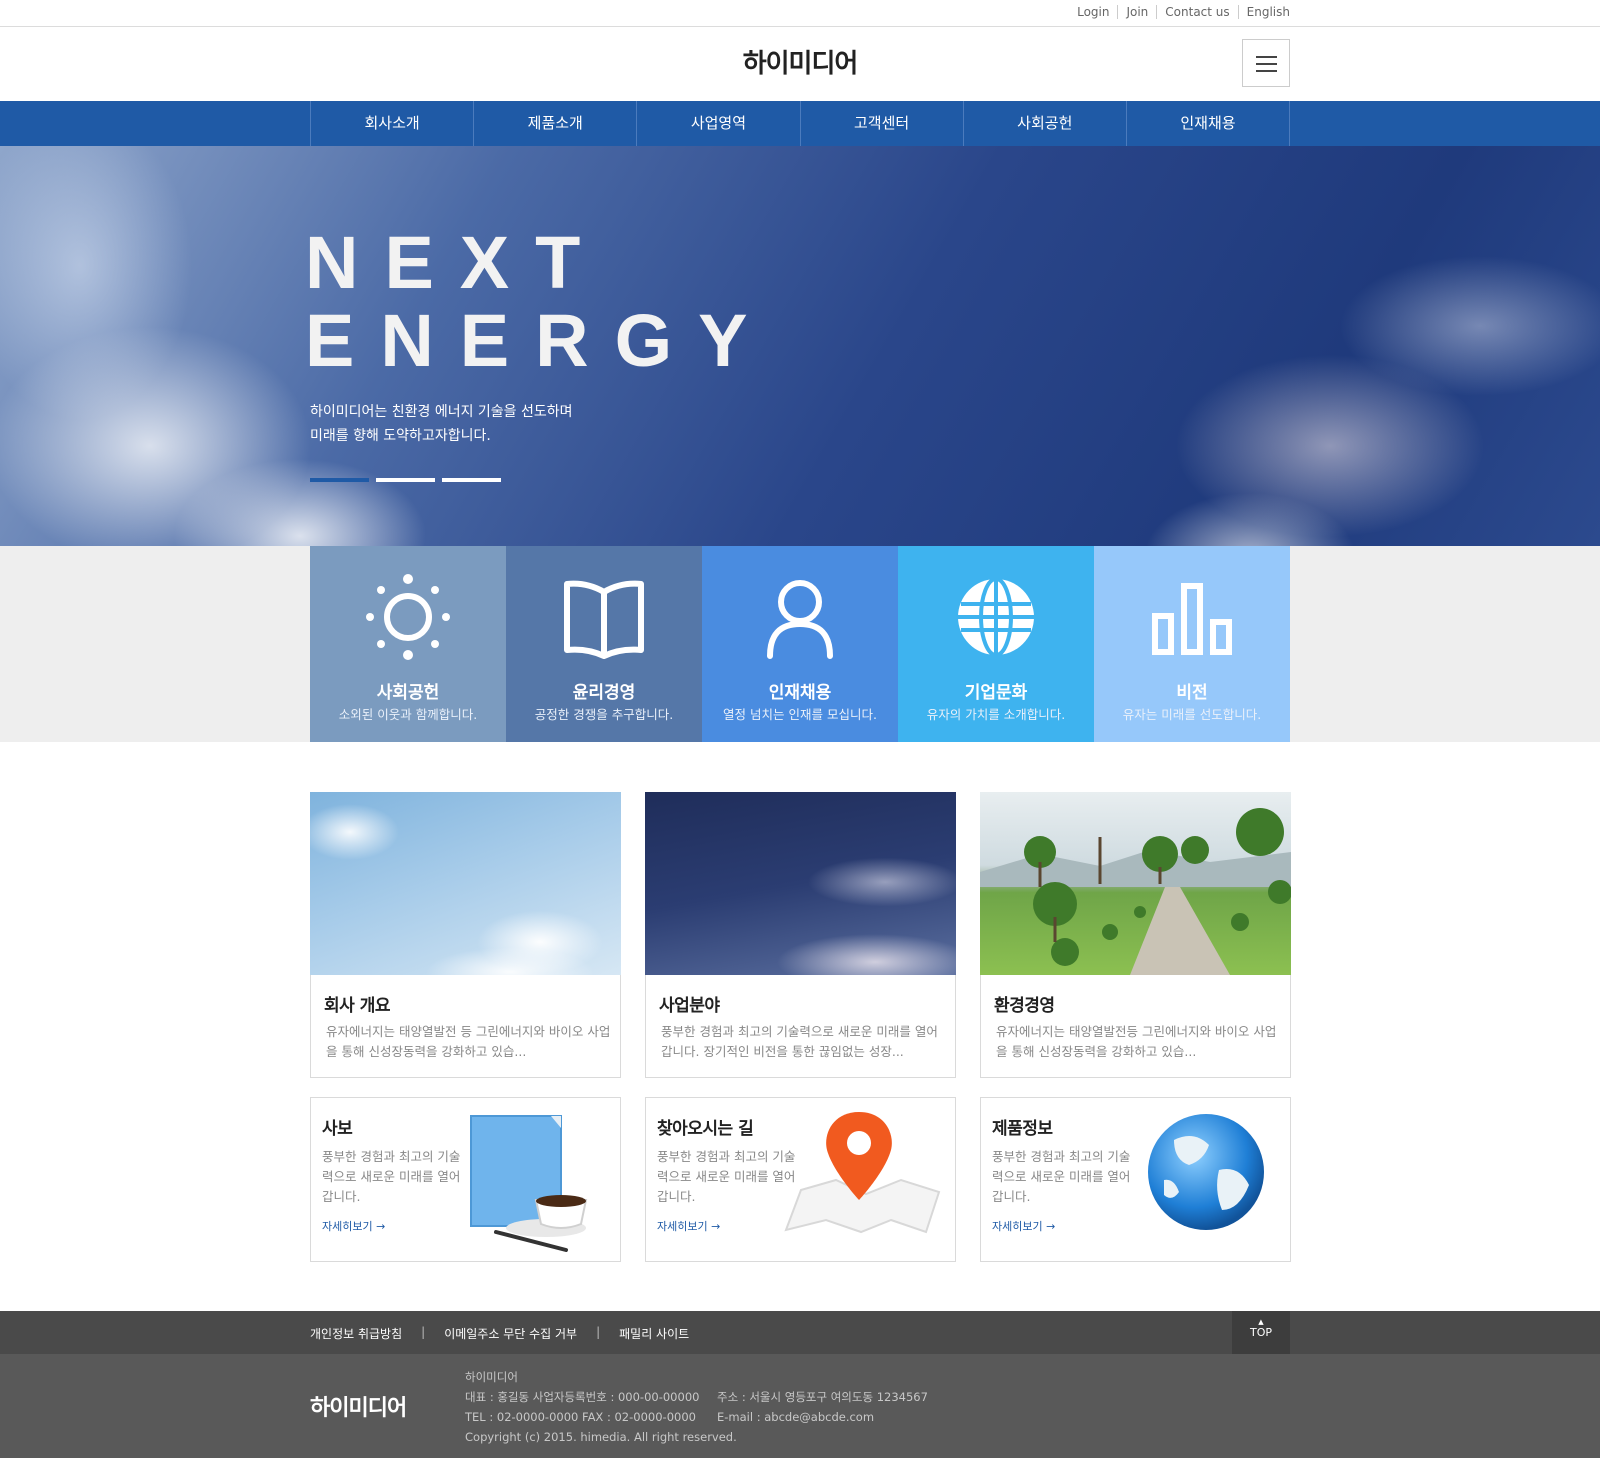 This screenshot has height=1458, width=1600. What do you see at coordinates (465, 883) in the screenshot?
I see `card-image-sky` at bounding box center [465, 883].